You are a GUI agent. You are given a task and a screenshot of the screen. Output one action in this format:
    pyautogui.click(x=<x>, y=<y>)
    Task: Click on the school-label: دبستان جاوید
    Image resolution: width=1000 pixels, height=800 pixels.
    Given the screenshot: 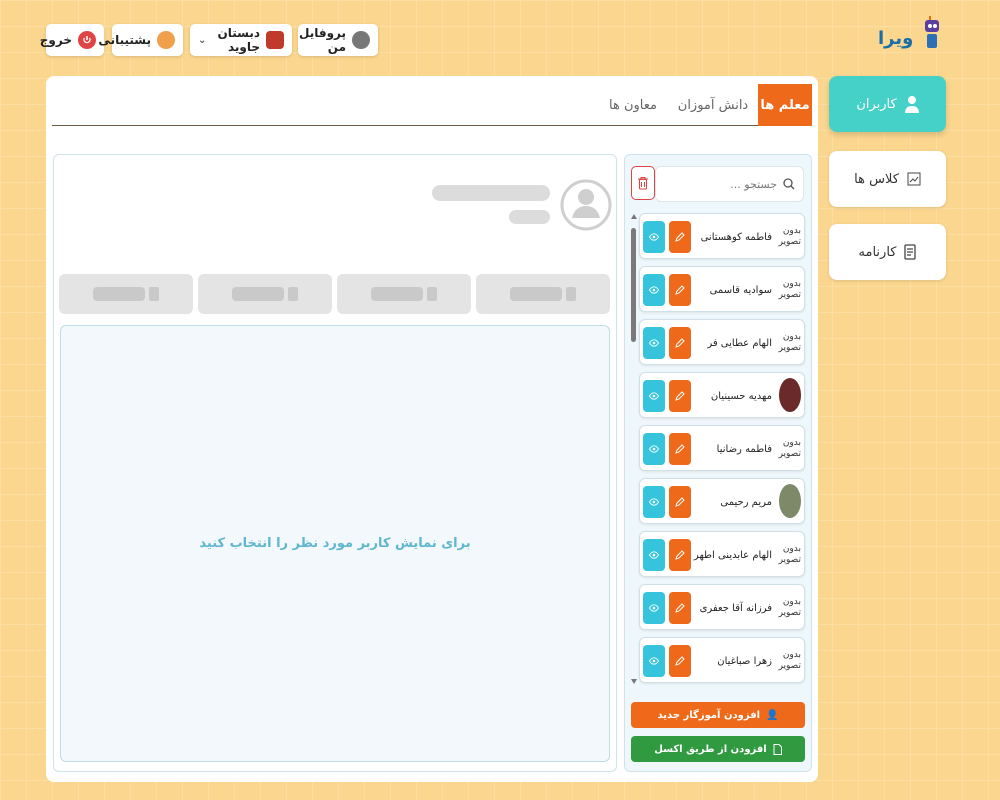 What is the action you would take?
    pyautogui.click(x=238, y=40)
    